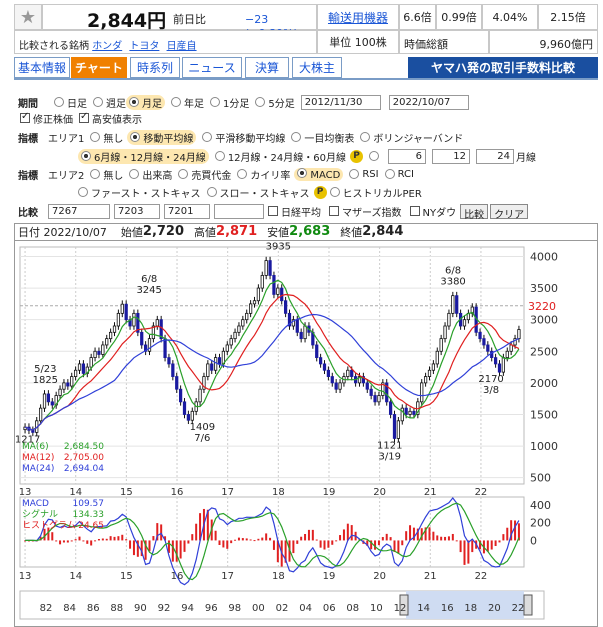 The image size is (603, 627). Describe the element at coordinates (354, 174) in the screenshot. I see `radio-rsi` at that location.